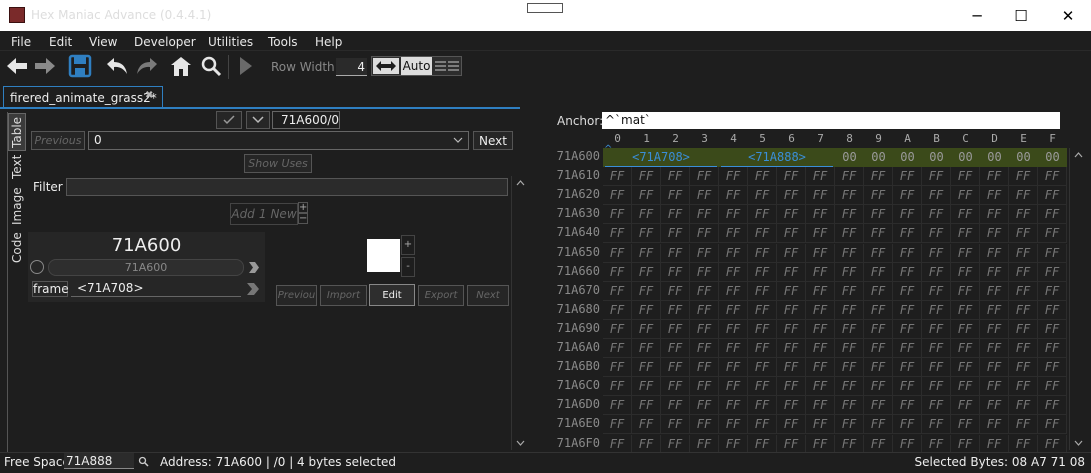 This screenshot has height=473, width=1091. I want to click on hex-cell: 00, so click(965, 157).